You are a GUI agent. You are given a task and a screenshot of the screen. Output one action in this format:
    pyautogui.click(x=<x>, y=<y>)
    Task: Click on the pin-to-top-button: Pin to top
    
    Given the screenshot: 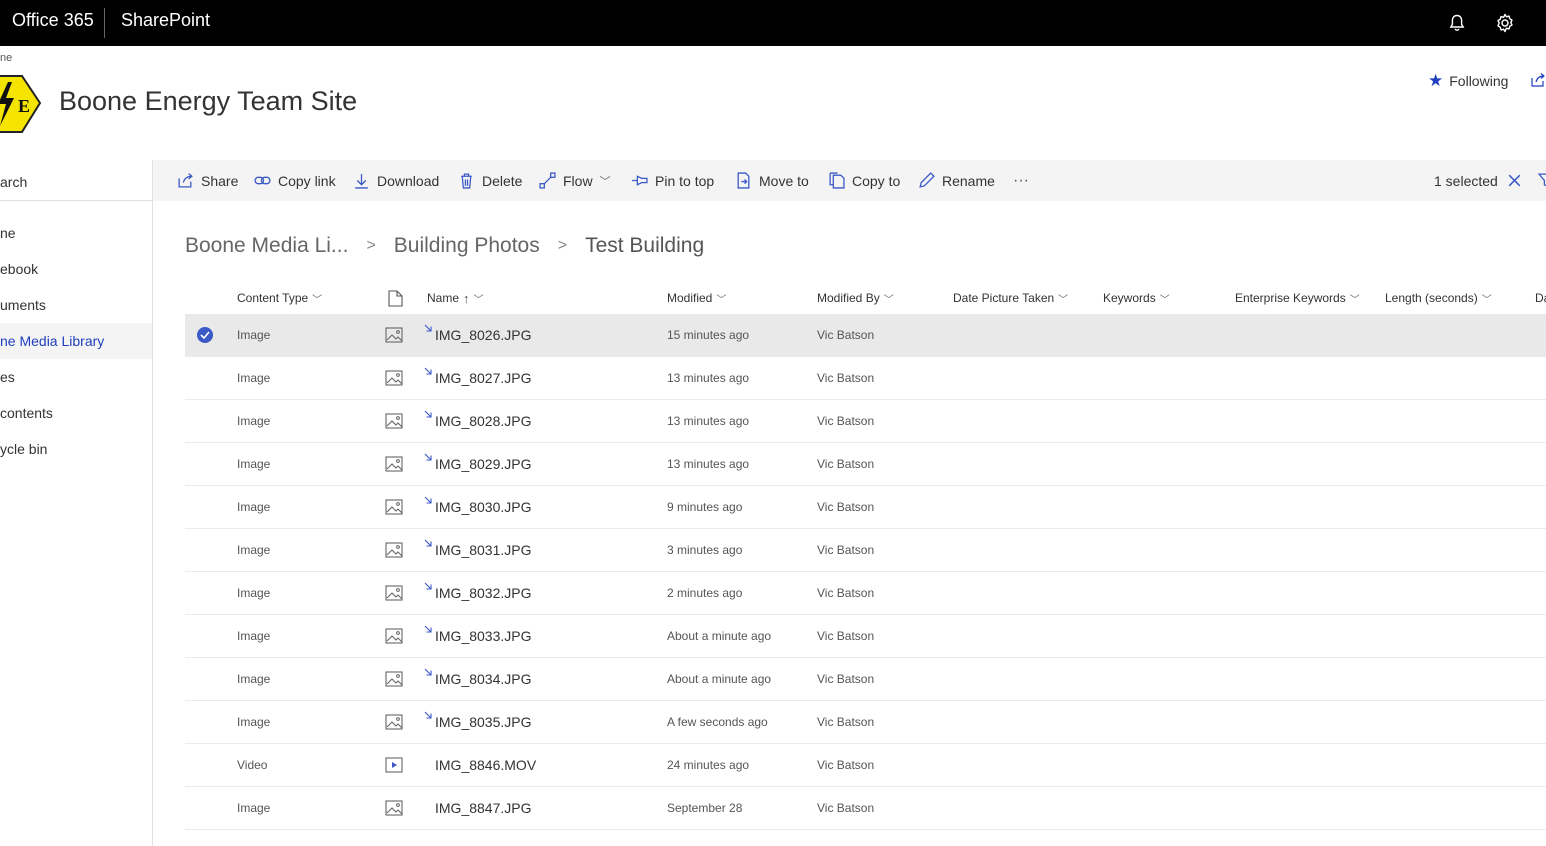 What is the action you would take?
    pyautogui.click(x=672, y=180)
    